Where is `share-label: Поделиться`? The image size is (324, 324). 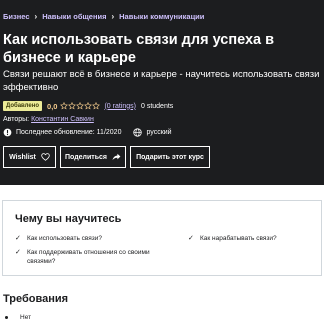
share-label: Поделиться is located at coordinates (85, 157).